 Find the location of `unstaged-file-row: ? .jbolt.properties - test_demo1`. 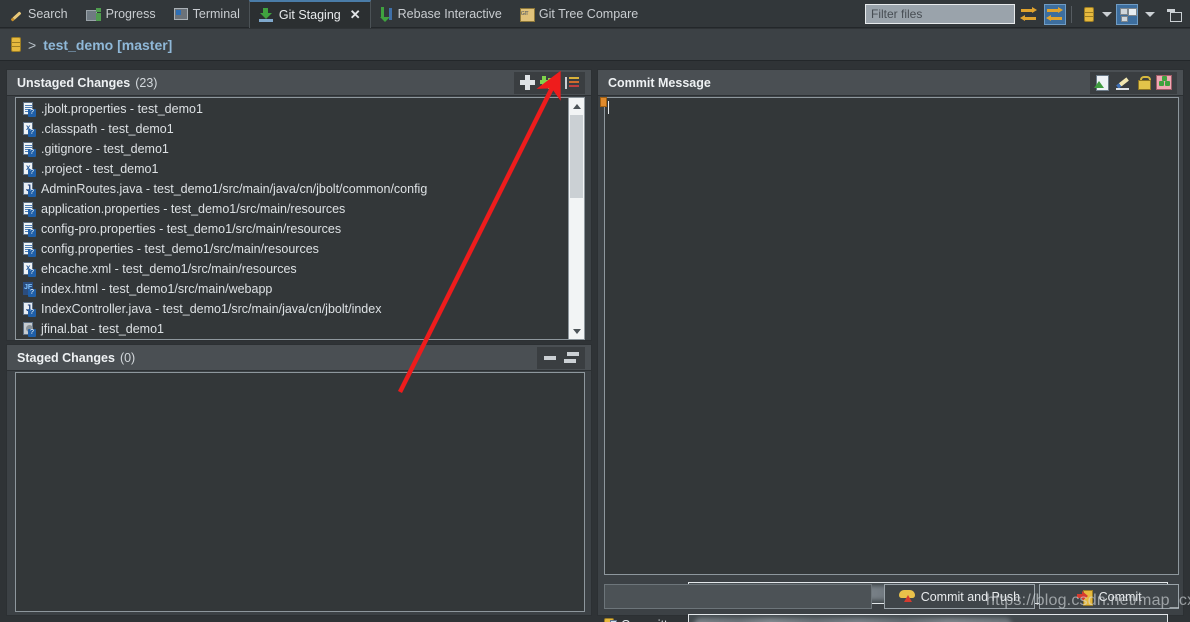

unstaged-file-row: ? .jbolt.properties - test_demo1 is located at coordinates (291, 109).